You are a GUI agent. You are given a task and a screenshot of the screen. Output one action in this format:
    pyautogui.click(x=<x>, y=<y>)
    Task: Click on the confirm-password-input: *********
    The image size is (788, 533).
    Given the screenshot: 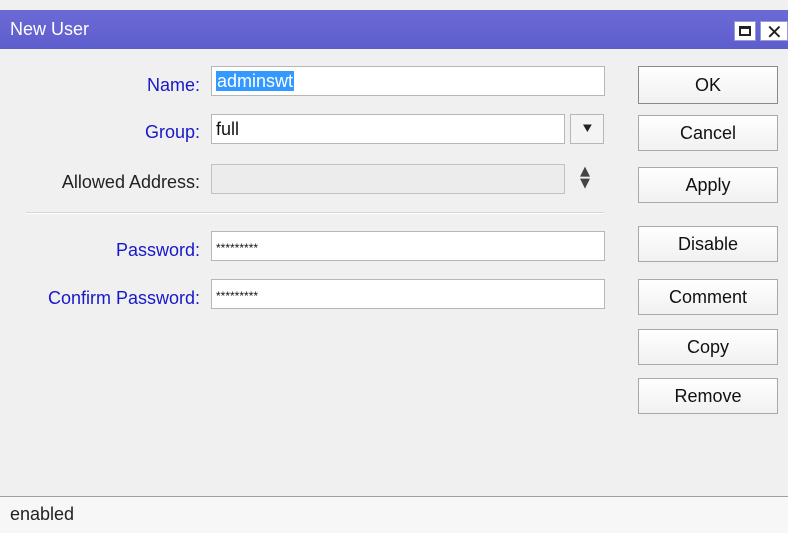 What is the action you would take?
    pyautogui.click(x=408, y=294)
    